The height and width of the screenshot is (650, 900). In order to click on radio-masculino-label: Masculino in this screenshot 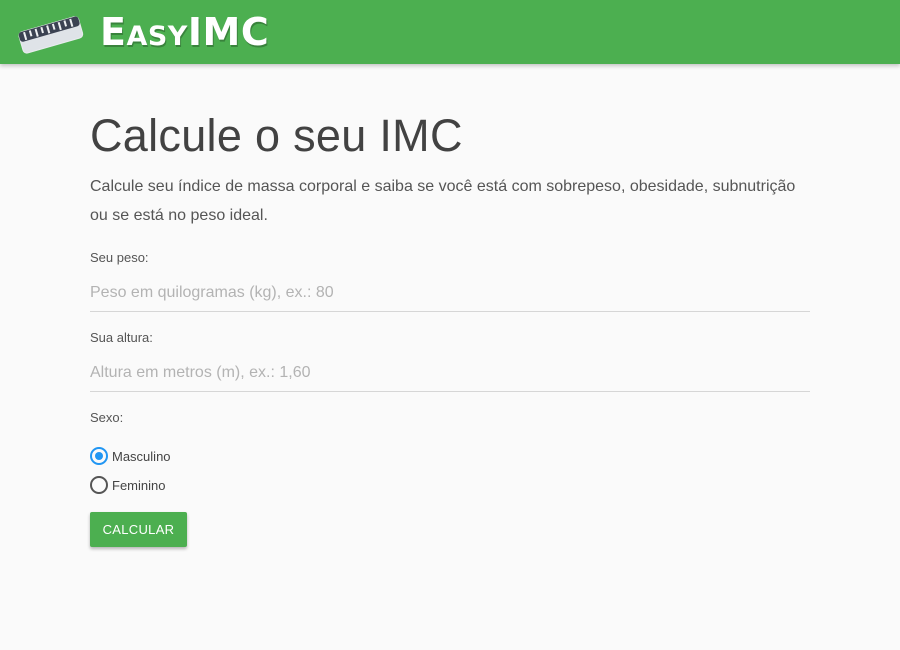, I will do `click(141, 456)`.